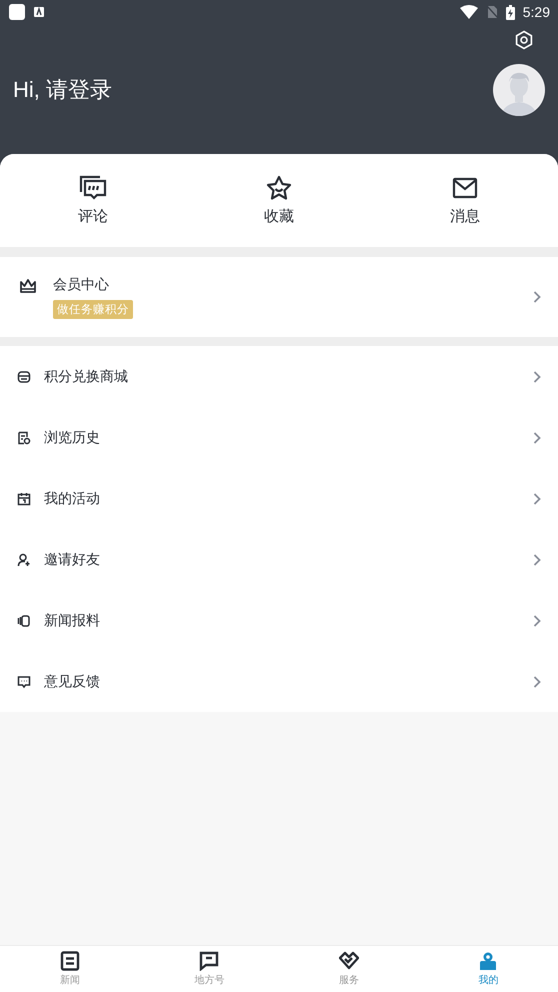  Describe the element at coordinates (279, 498) in the screenshot. I see `menu-item: 我的活动` at that location.